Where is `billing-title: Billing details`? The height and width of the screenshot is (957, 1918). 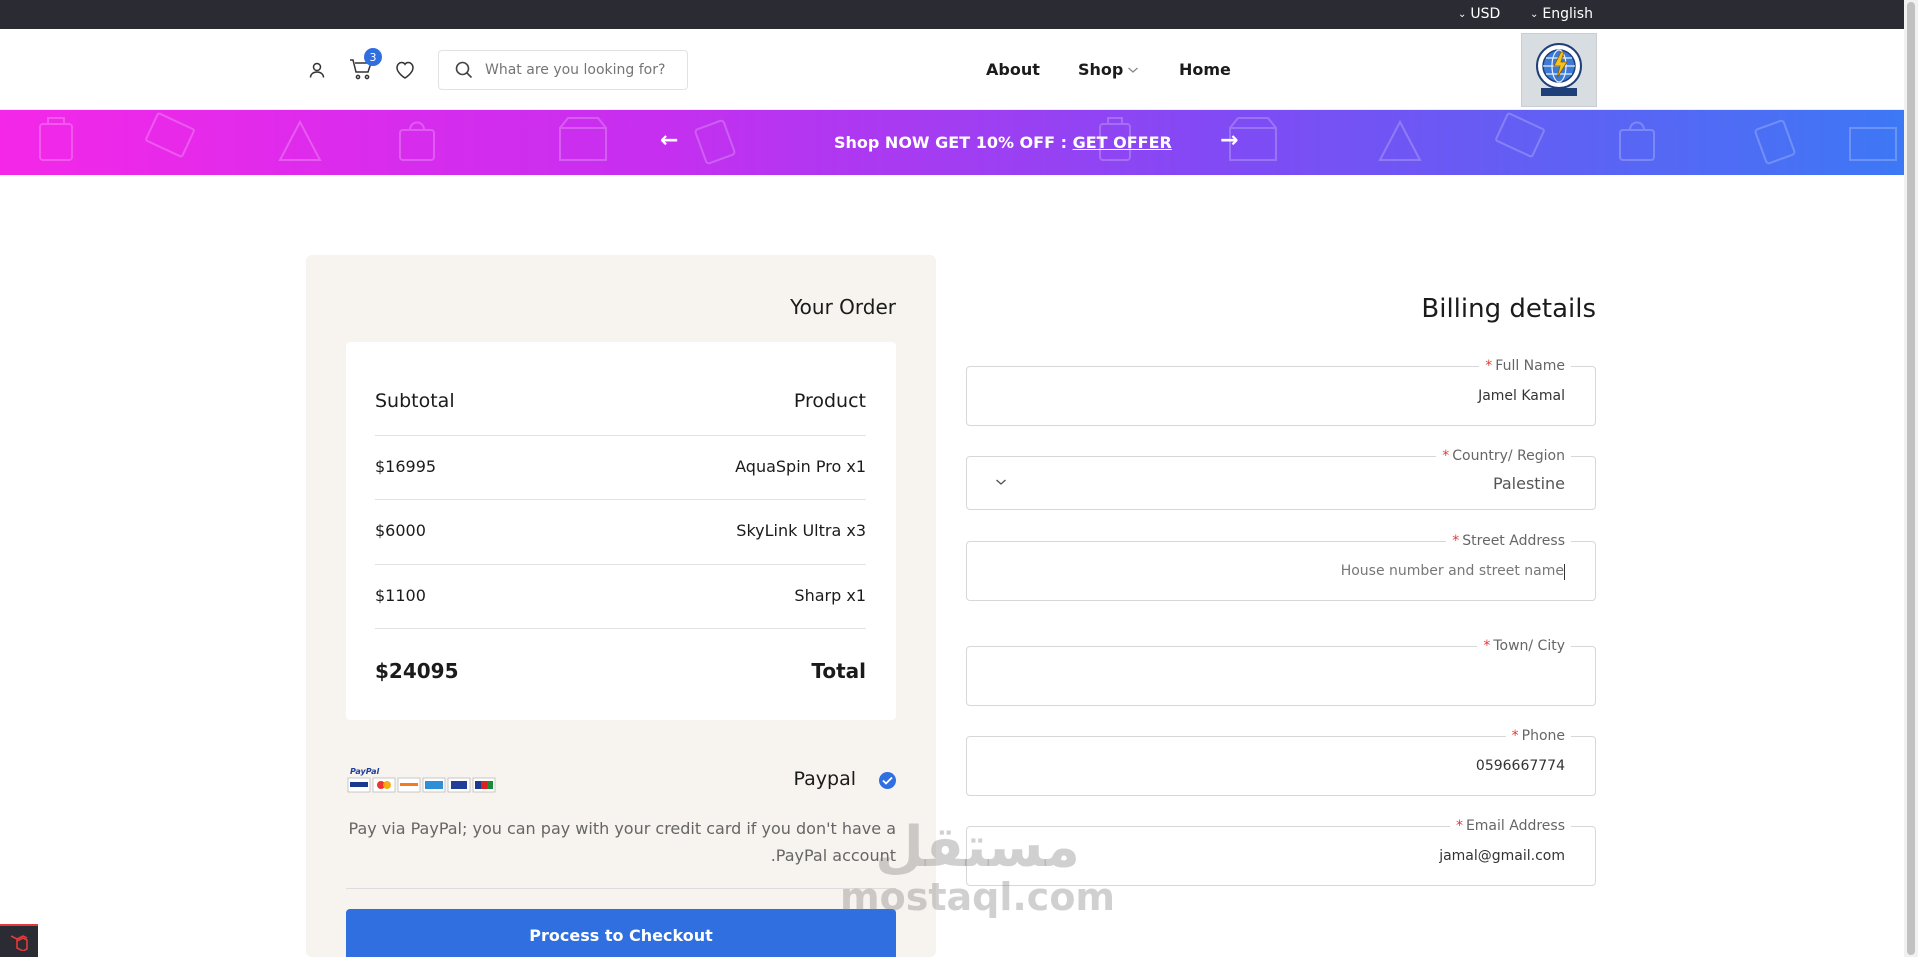
billing-title: Billing details is located at coordinates (1508, 309).